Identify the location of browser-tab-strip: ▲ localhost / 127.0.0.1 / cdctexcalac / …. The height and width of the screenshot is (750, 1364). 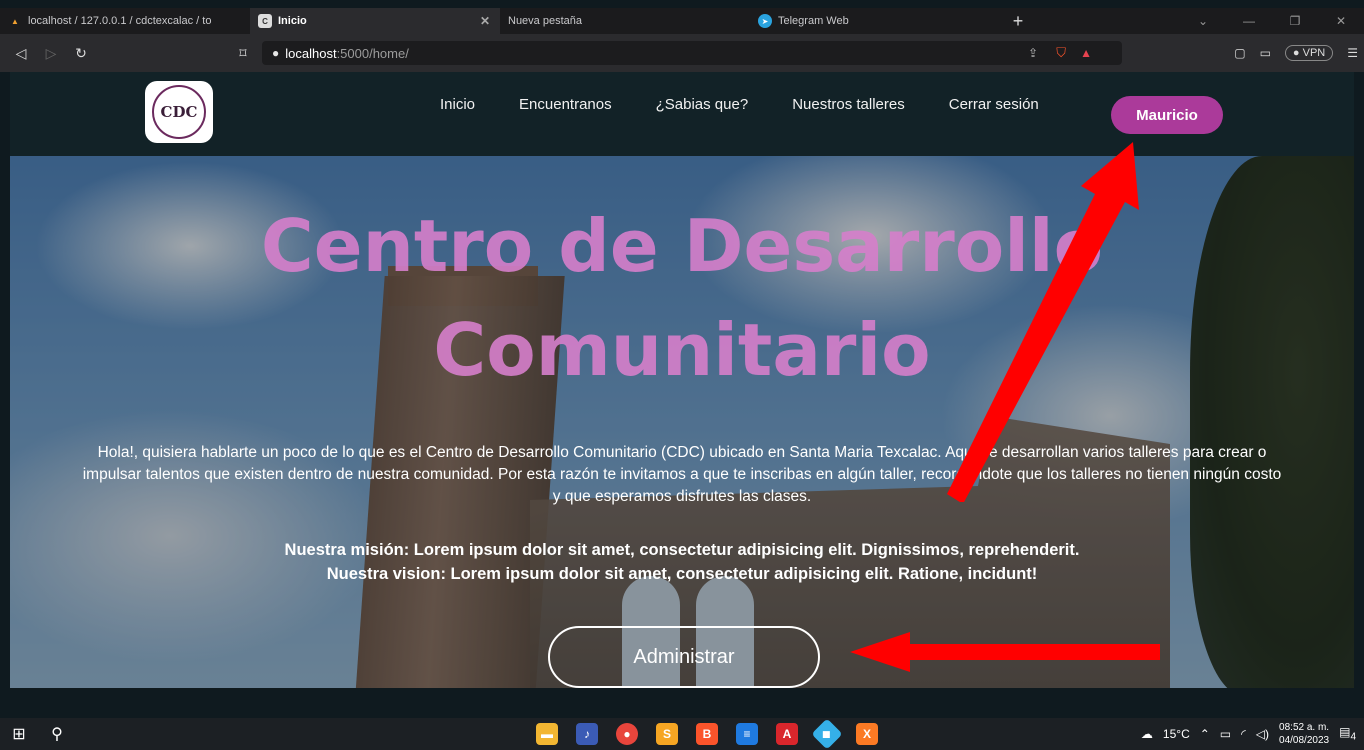
(682, 21).